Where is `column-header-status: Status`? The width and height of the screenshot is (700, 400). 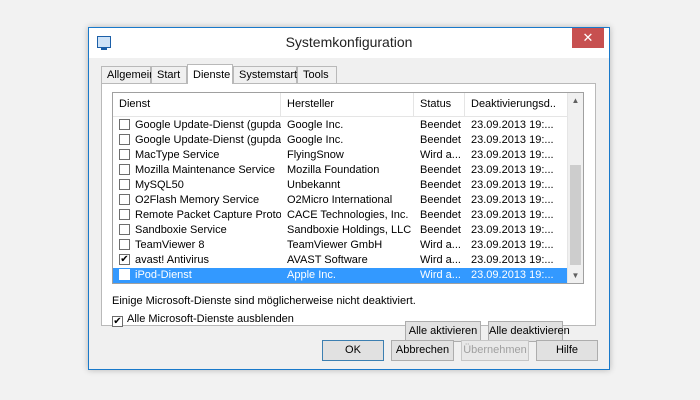
column-header-status: Status is located at coordinates (439, 104).